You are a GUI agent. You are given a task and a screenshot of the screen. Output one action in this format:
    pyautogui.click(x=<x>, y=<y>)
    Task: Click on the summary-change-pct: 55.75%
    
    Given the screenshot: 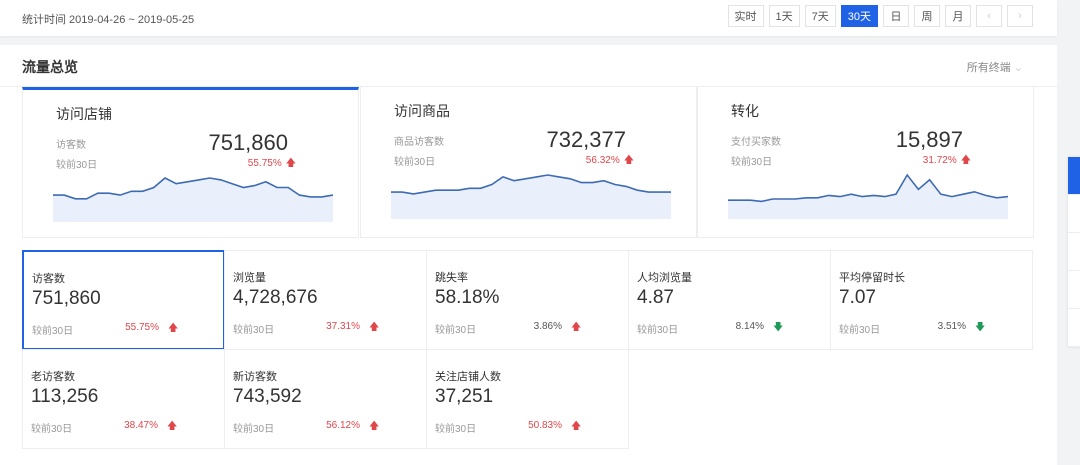 What is the action you would take?
    pyautogui.click(x=264, y=163)
    